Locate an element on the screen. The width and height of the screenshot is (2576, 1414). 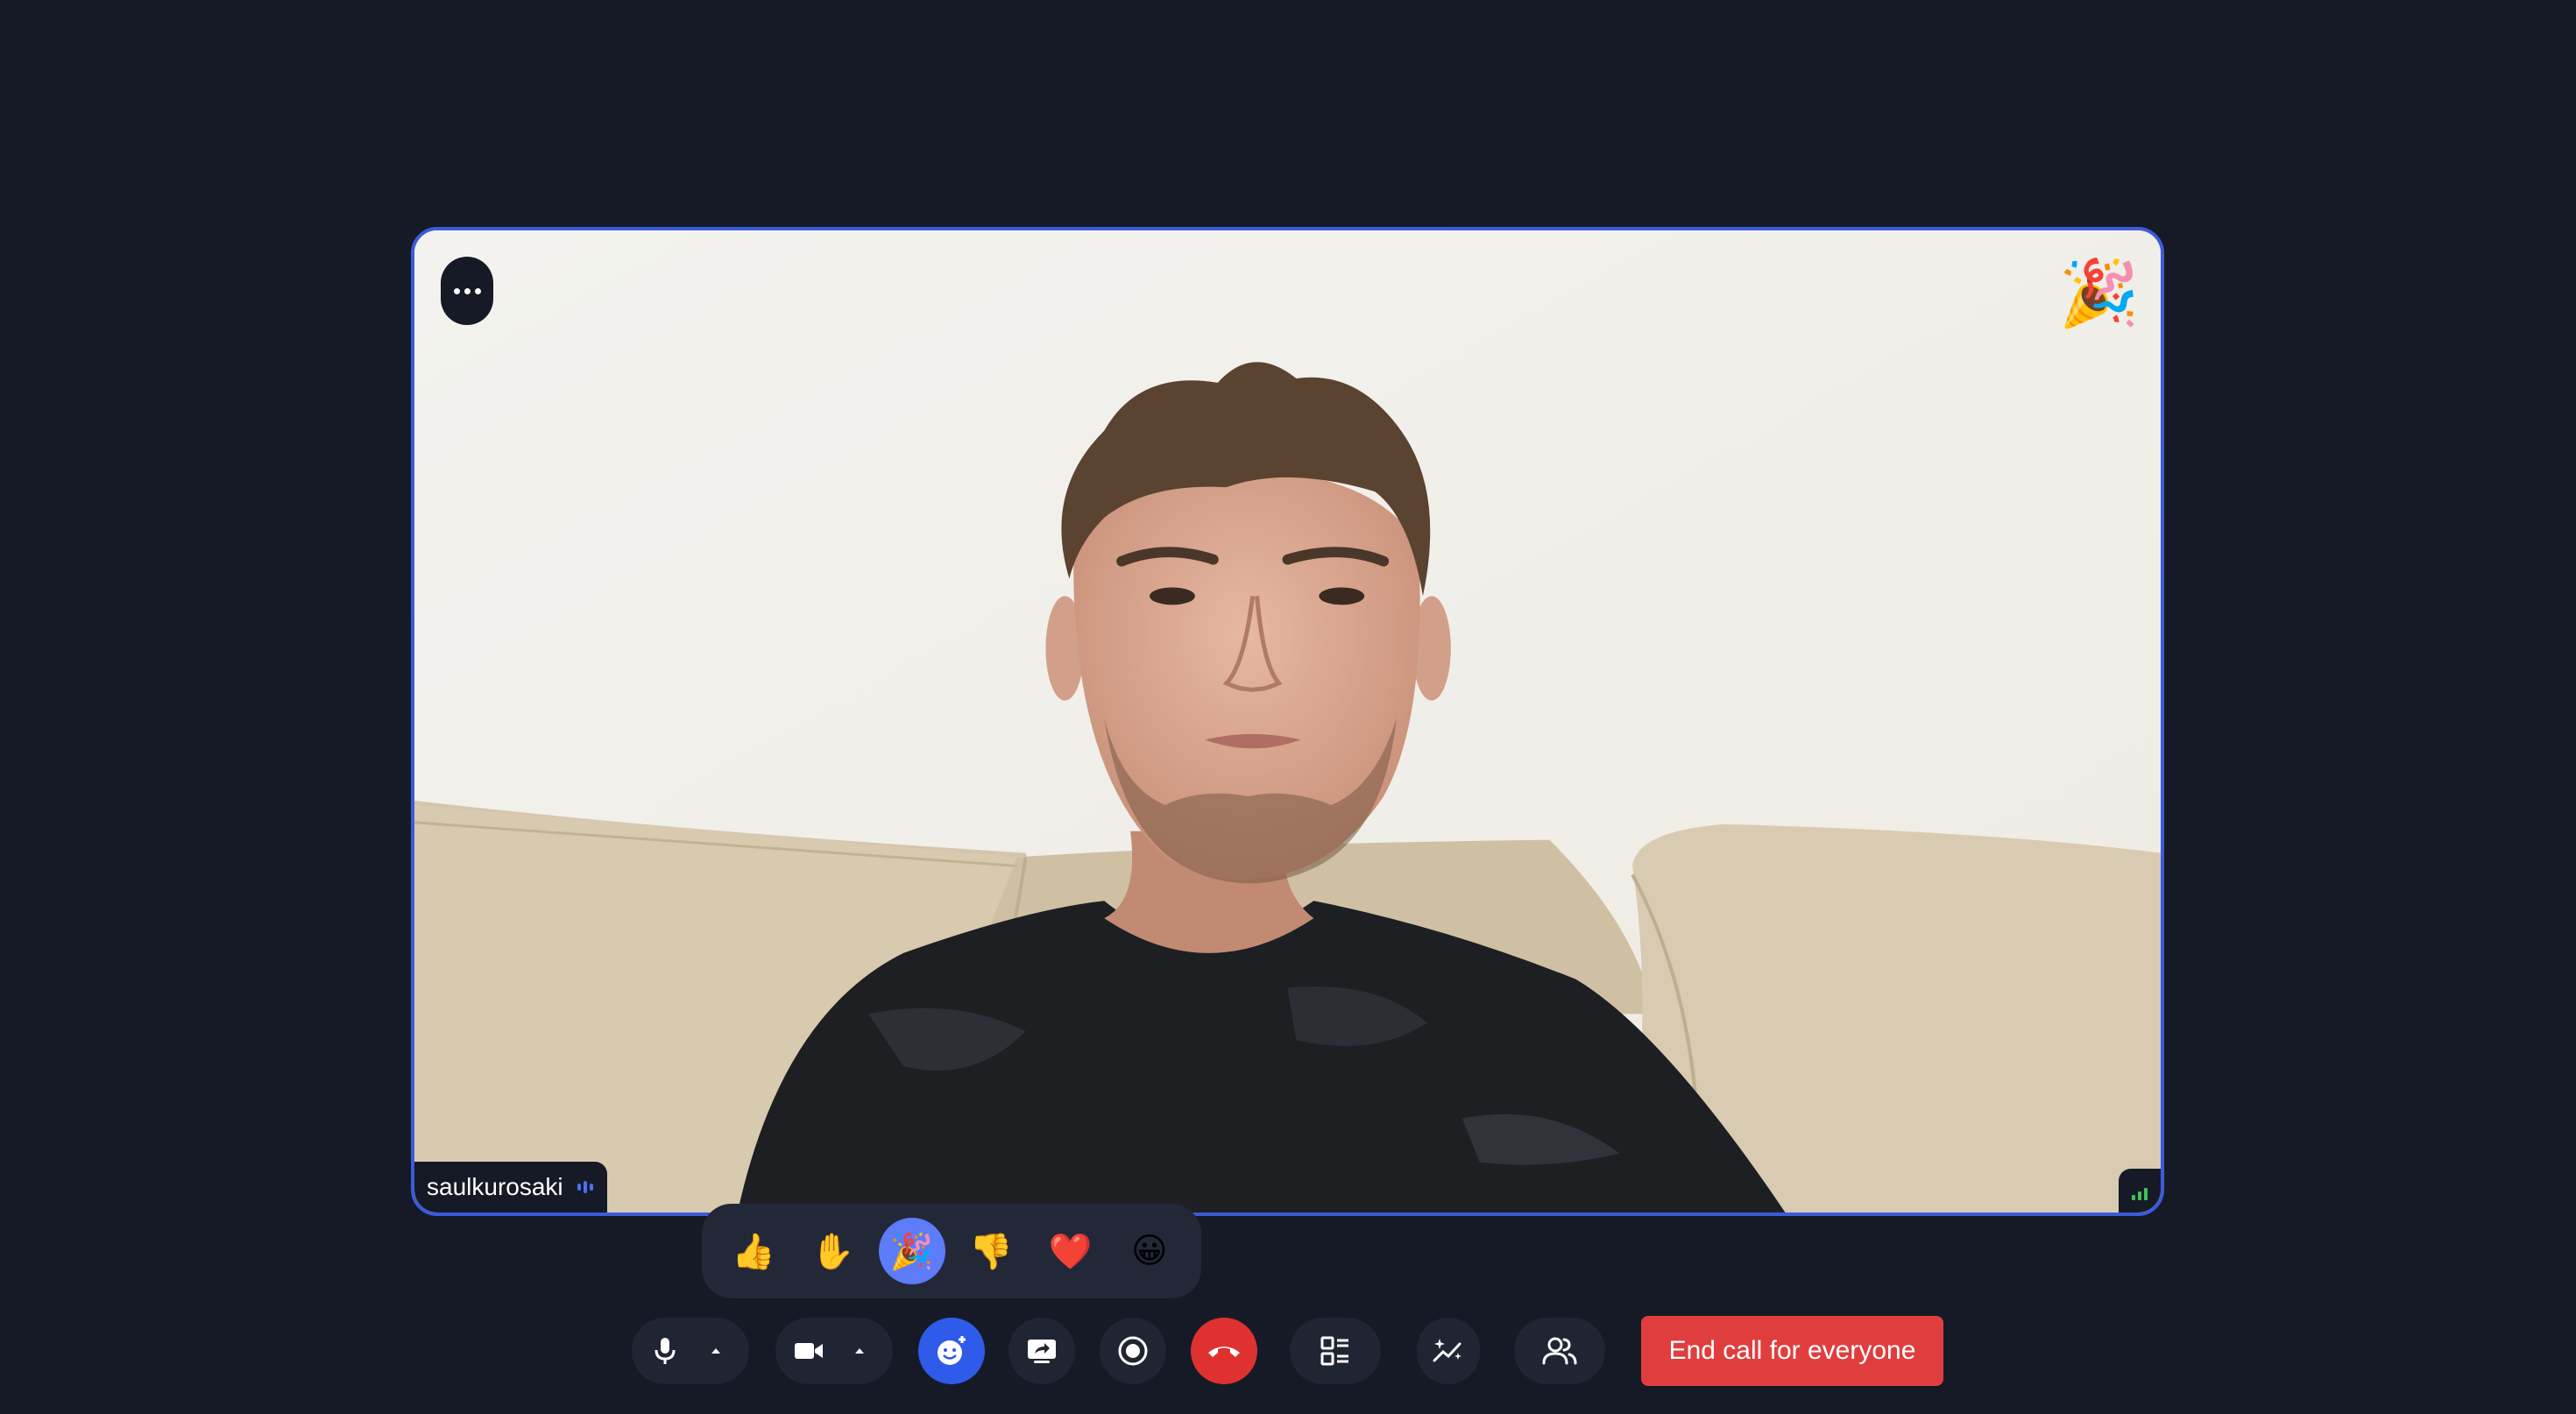
participant-name-tag: saulkurosaki is located at coordinates (510, 1187).